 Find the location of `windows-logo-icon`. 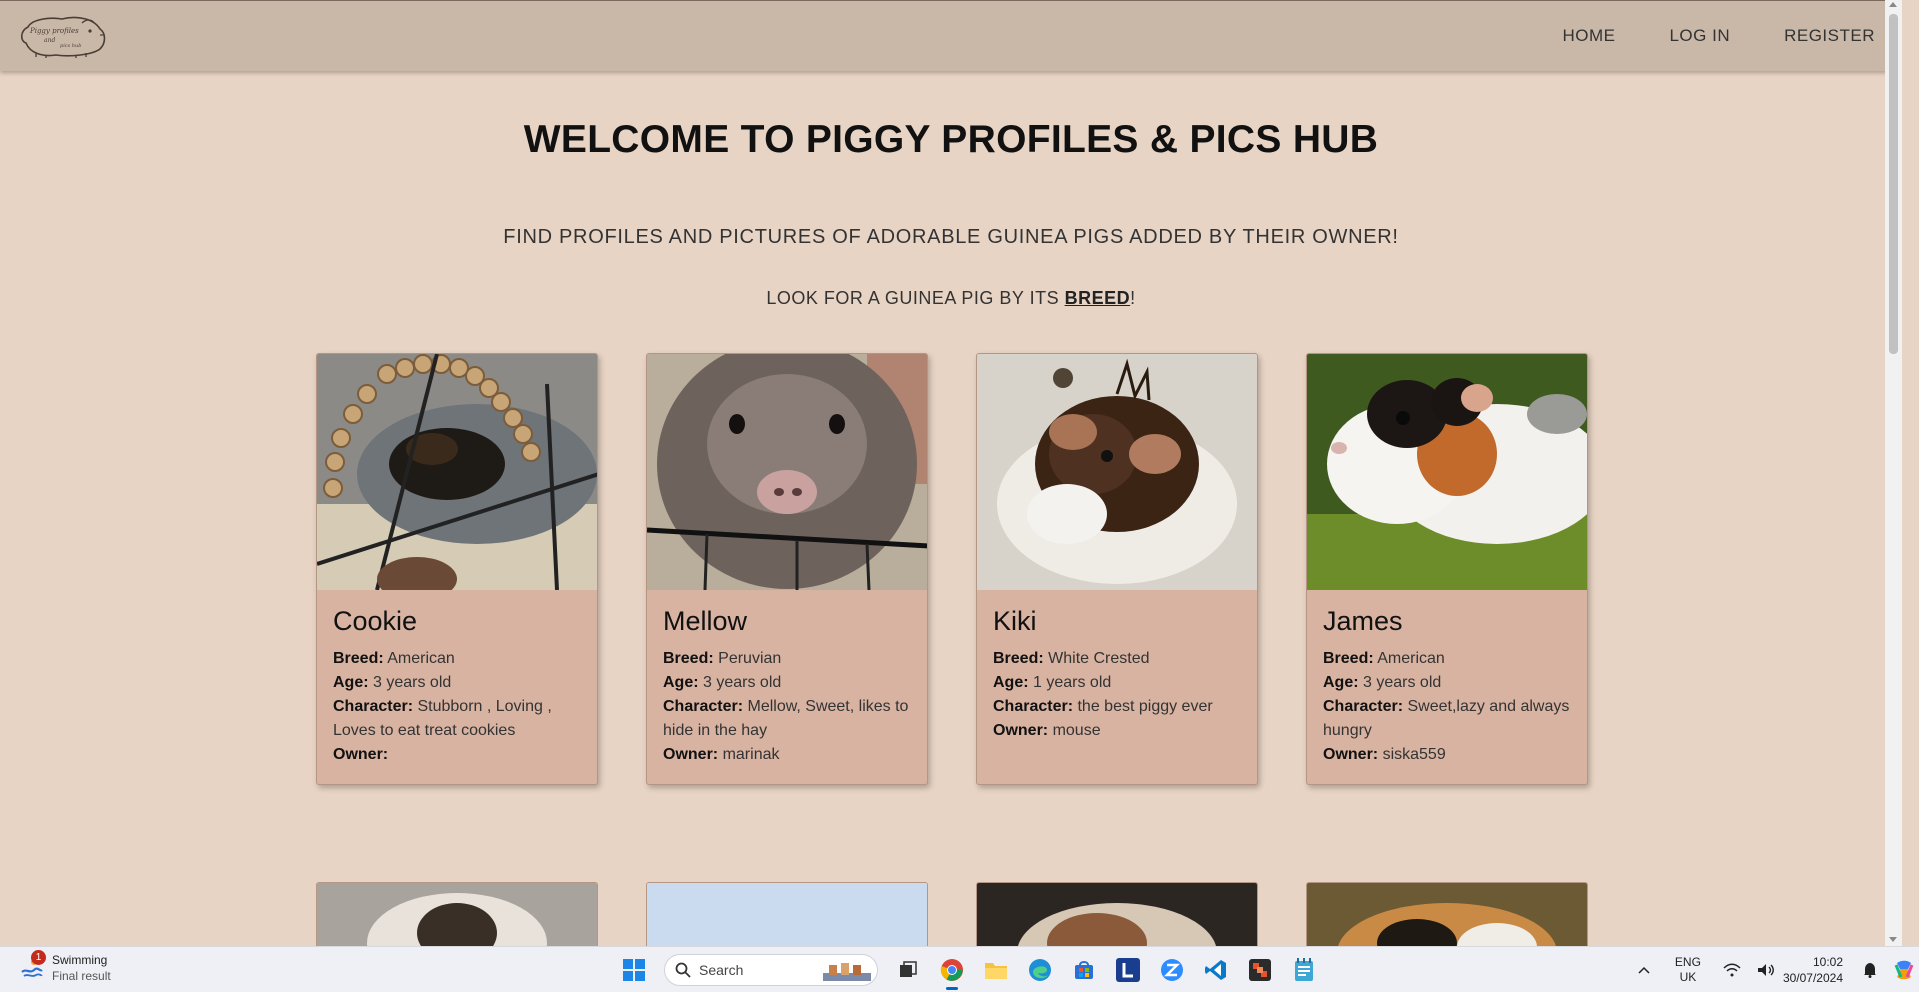

windows-logo-icon is located at coordinates (634, 970).